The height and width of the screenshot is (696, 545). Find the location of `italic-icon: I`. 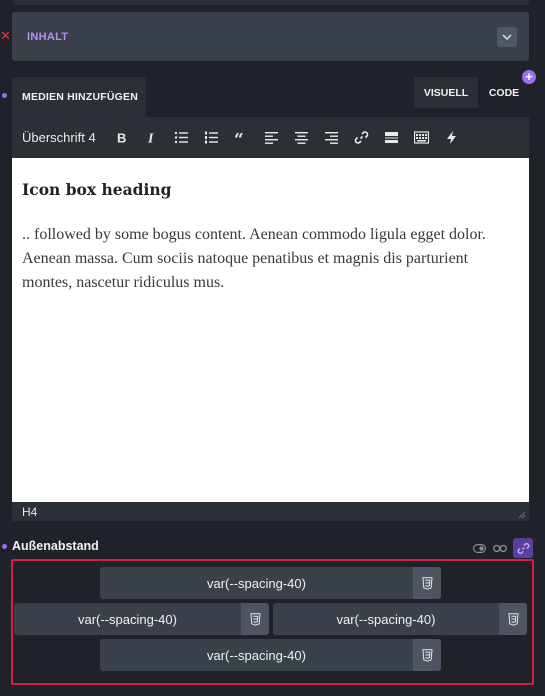

italic-icon: I is located at coordinates (152, 138).